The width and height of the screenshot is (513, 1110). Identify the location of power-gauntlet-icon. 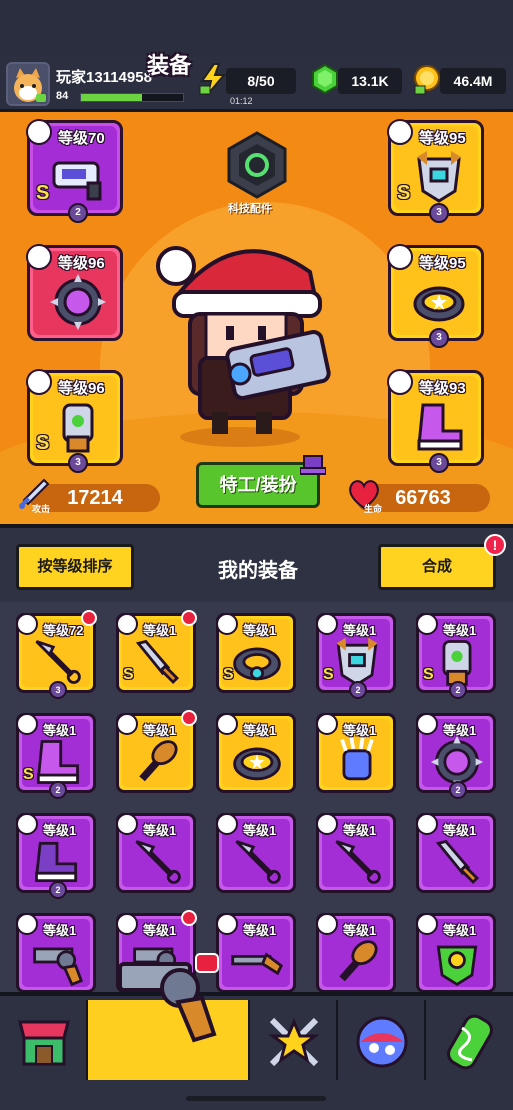
(78, 428).